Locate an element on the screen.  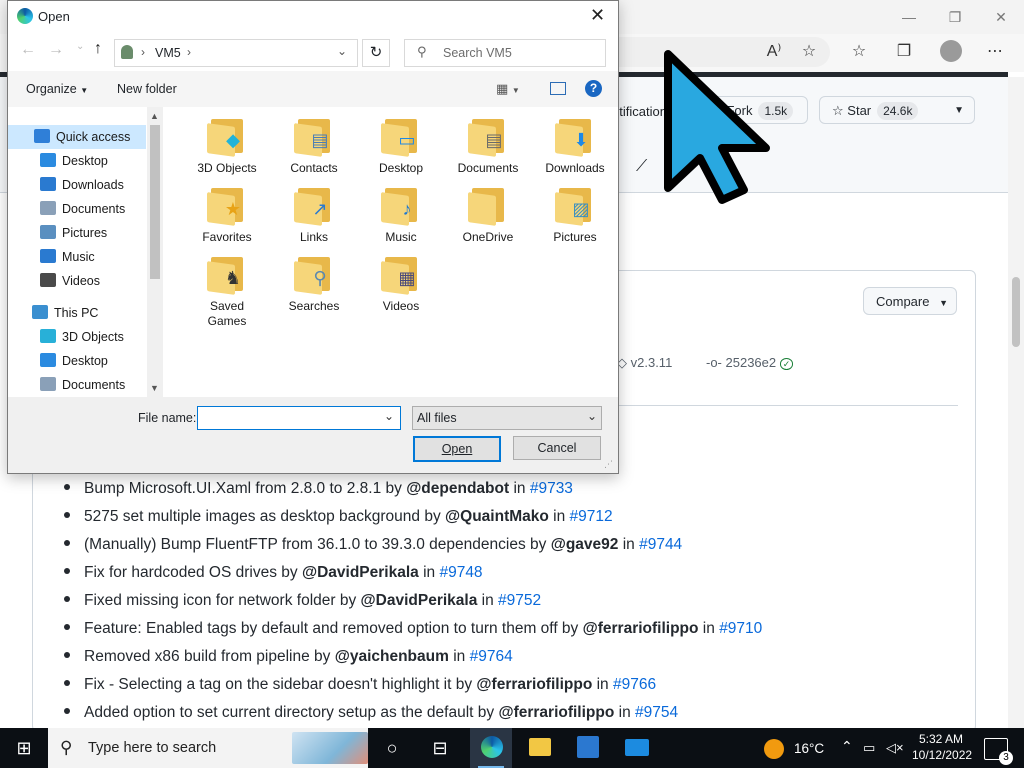
refresh-icon: ↻ is located at coordinates (376, 52).